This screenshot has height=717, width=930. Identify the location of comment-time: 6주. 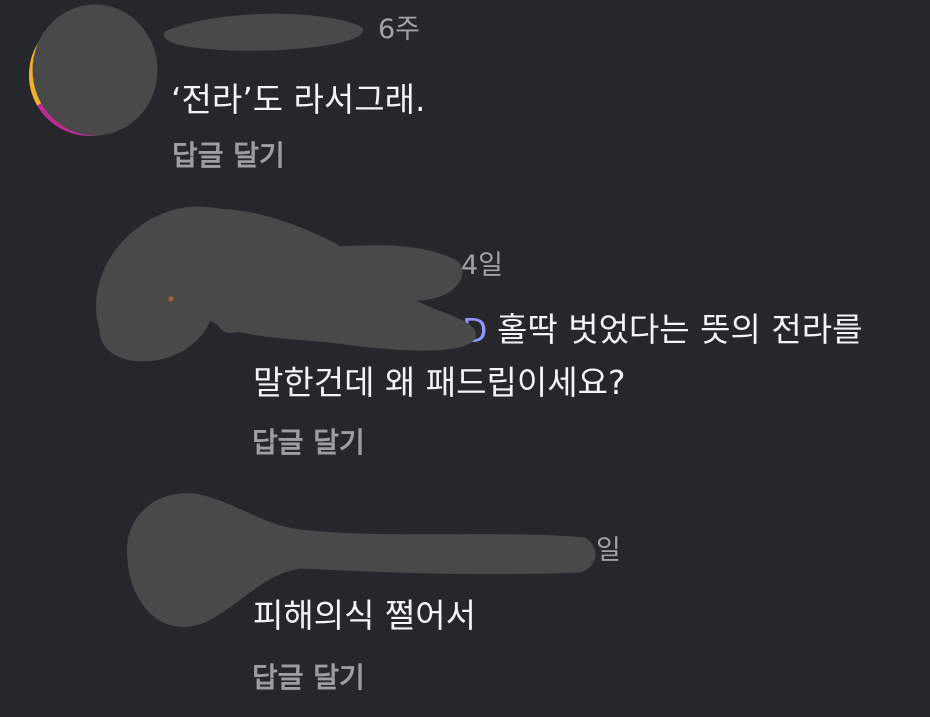
(399, 29).